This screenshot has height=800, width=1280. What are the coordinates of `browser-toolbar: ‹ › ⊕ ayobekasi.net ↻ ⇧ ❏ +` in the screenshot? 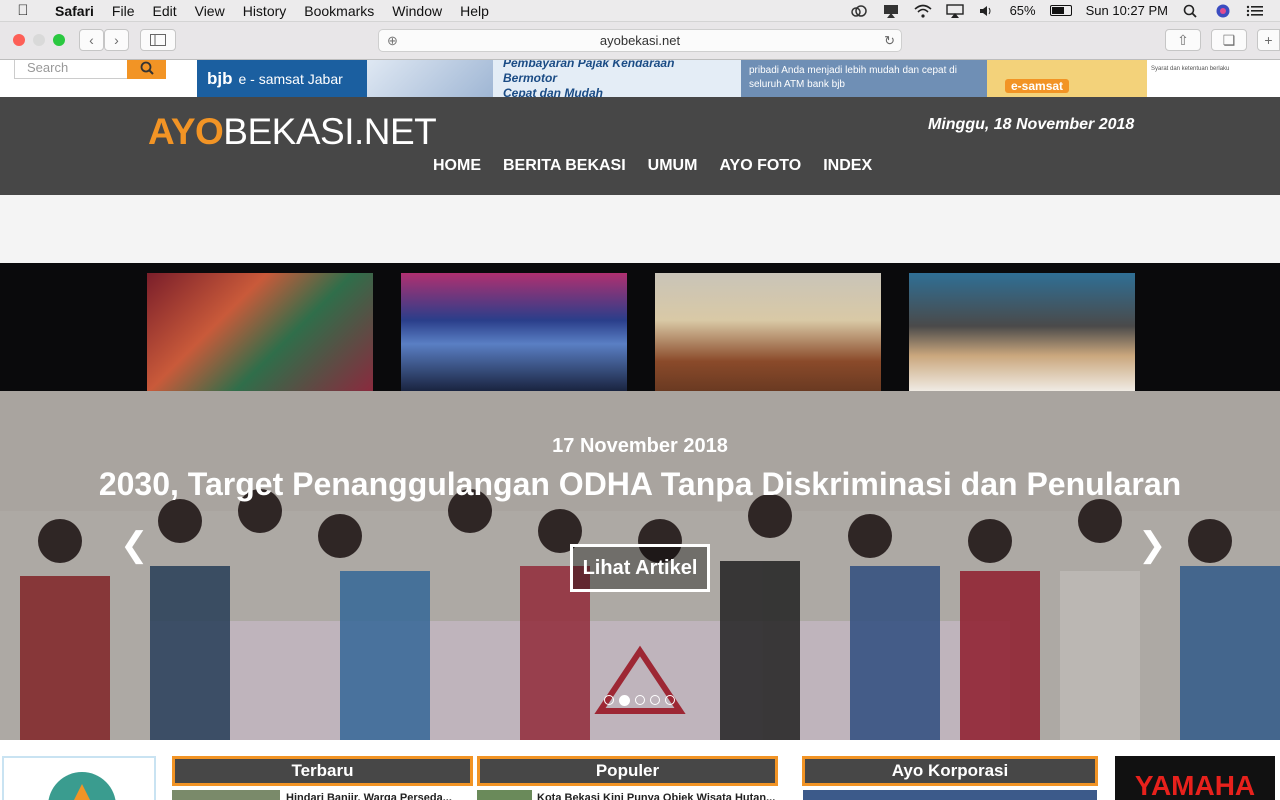 It's located at (640, 41).